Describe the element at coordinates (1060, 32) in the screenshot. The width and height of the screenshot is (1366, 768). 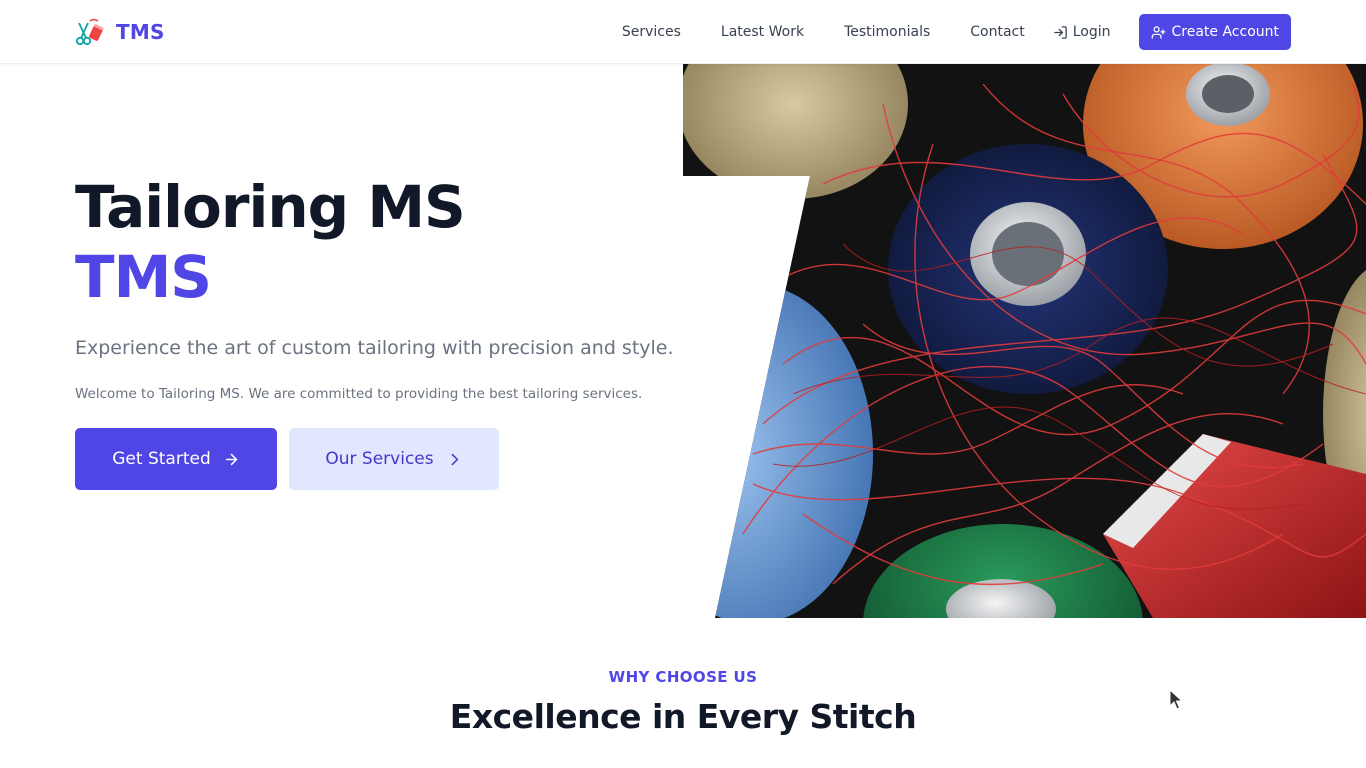
I see `login-icon` at that location.